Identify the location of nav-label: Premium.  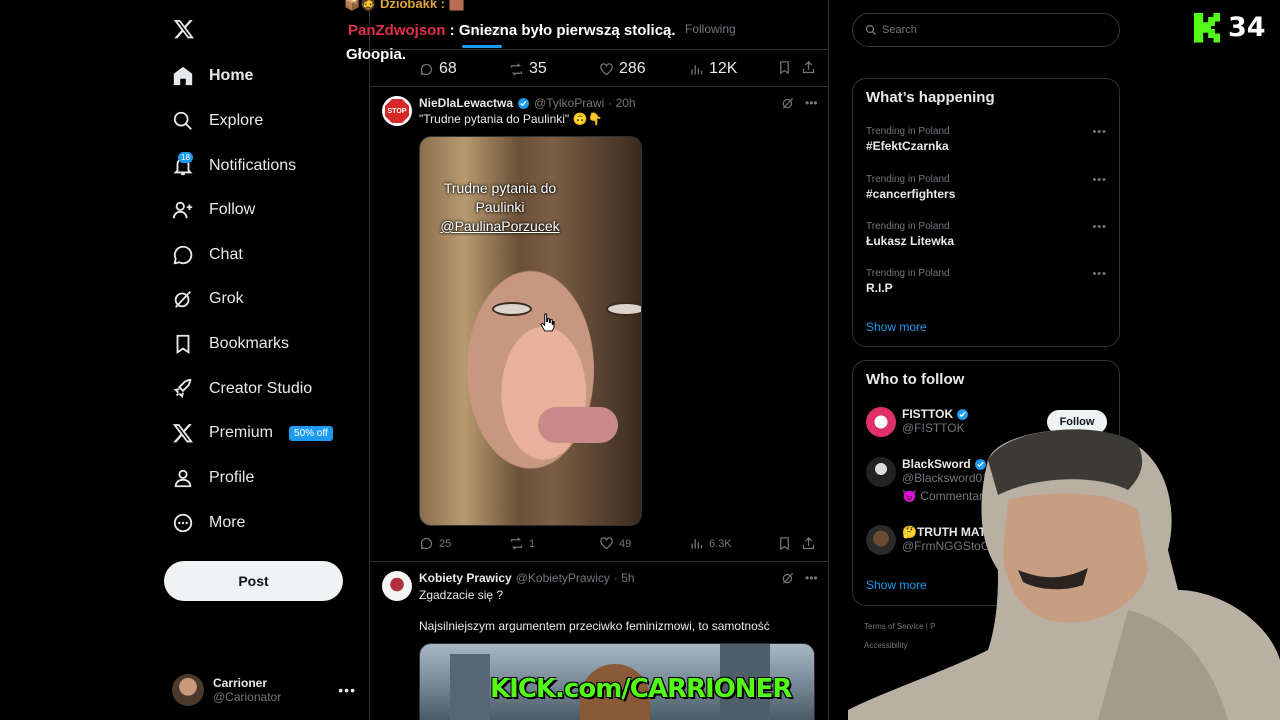
(241, 432).